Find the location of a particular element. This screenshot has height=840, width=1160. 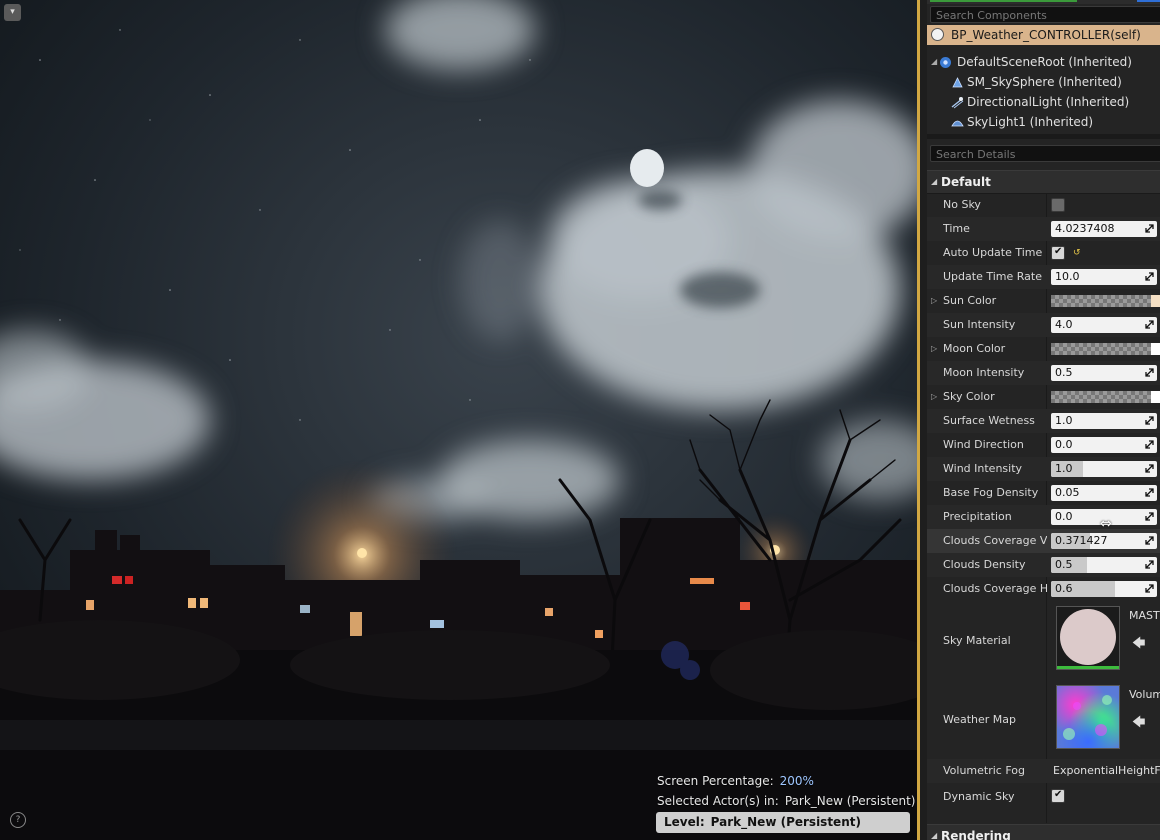

category-default: ◢ Default is located at coordinates (1043, 182).